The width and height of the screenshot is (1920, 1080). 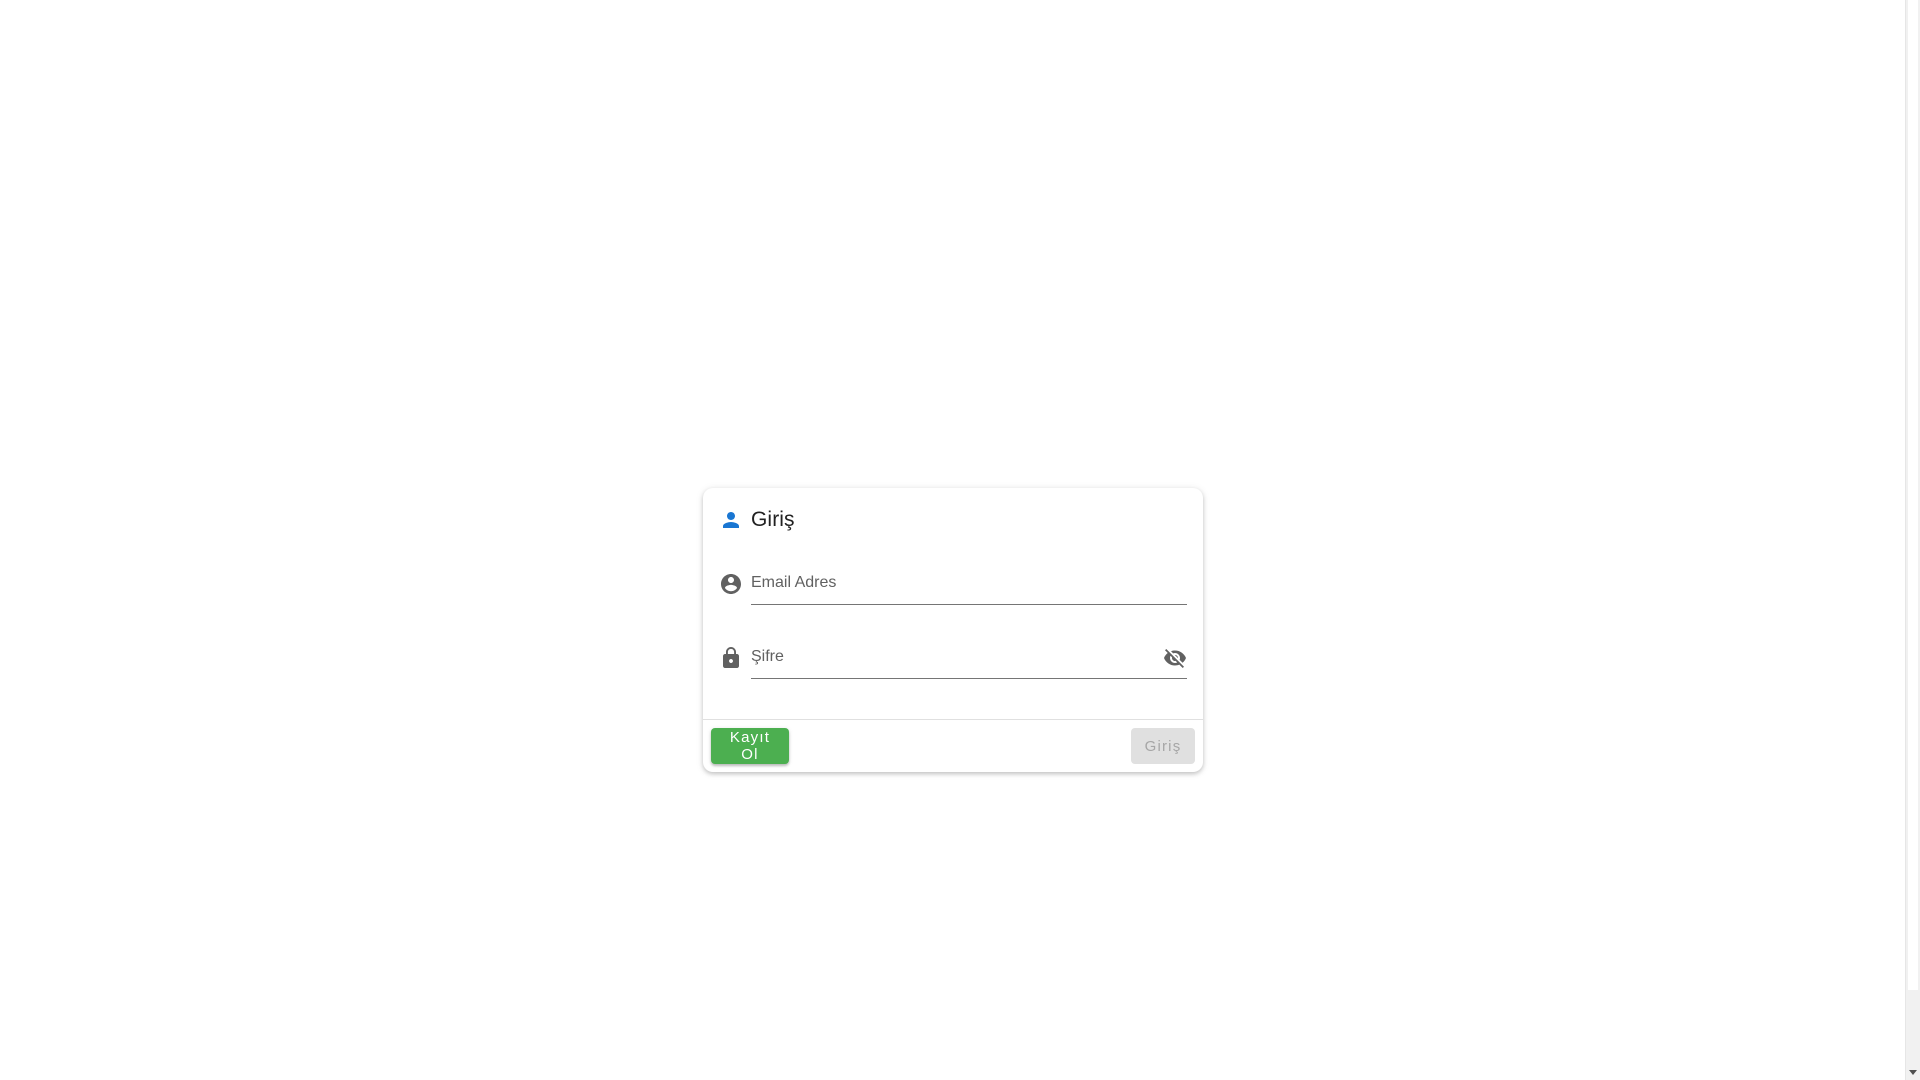 What do you see at coordinates (750, 746) in the screenshot?
I see `register-button: Kayıt Ol` at bounding box center [750, 746].